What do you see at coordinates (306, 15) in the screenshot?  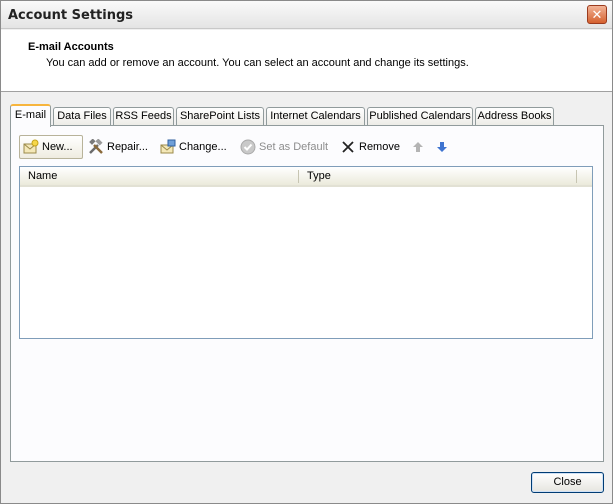 I see `title-bar: Account Settings ✕` at bounding box center [306, 15].